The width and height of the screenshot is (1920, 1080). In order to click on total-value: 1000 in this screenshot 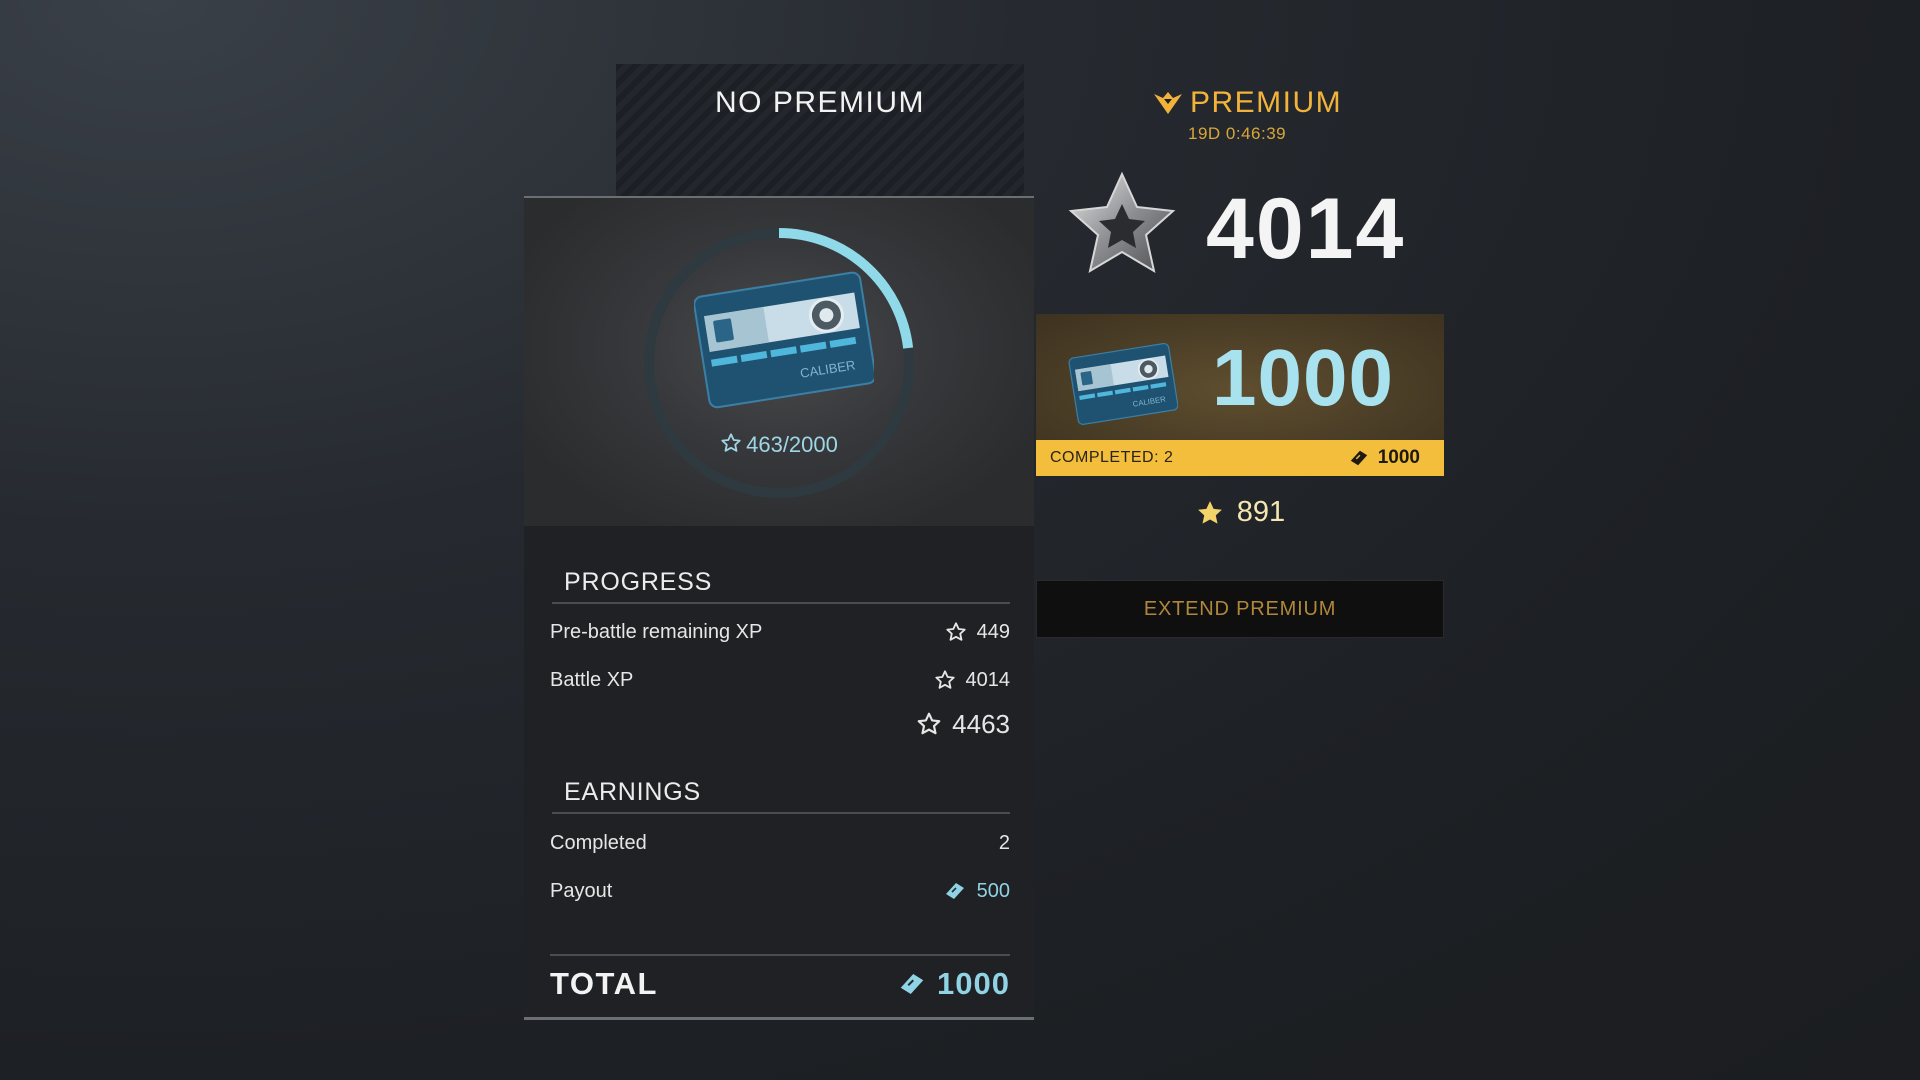, I will do `click(953, 984)`.